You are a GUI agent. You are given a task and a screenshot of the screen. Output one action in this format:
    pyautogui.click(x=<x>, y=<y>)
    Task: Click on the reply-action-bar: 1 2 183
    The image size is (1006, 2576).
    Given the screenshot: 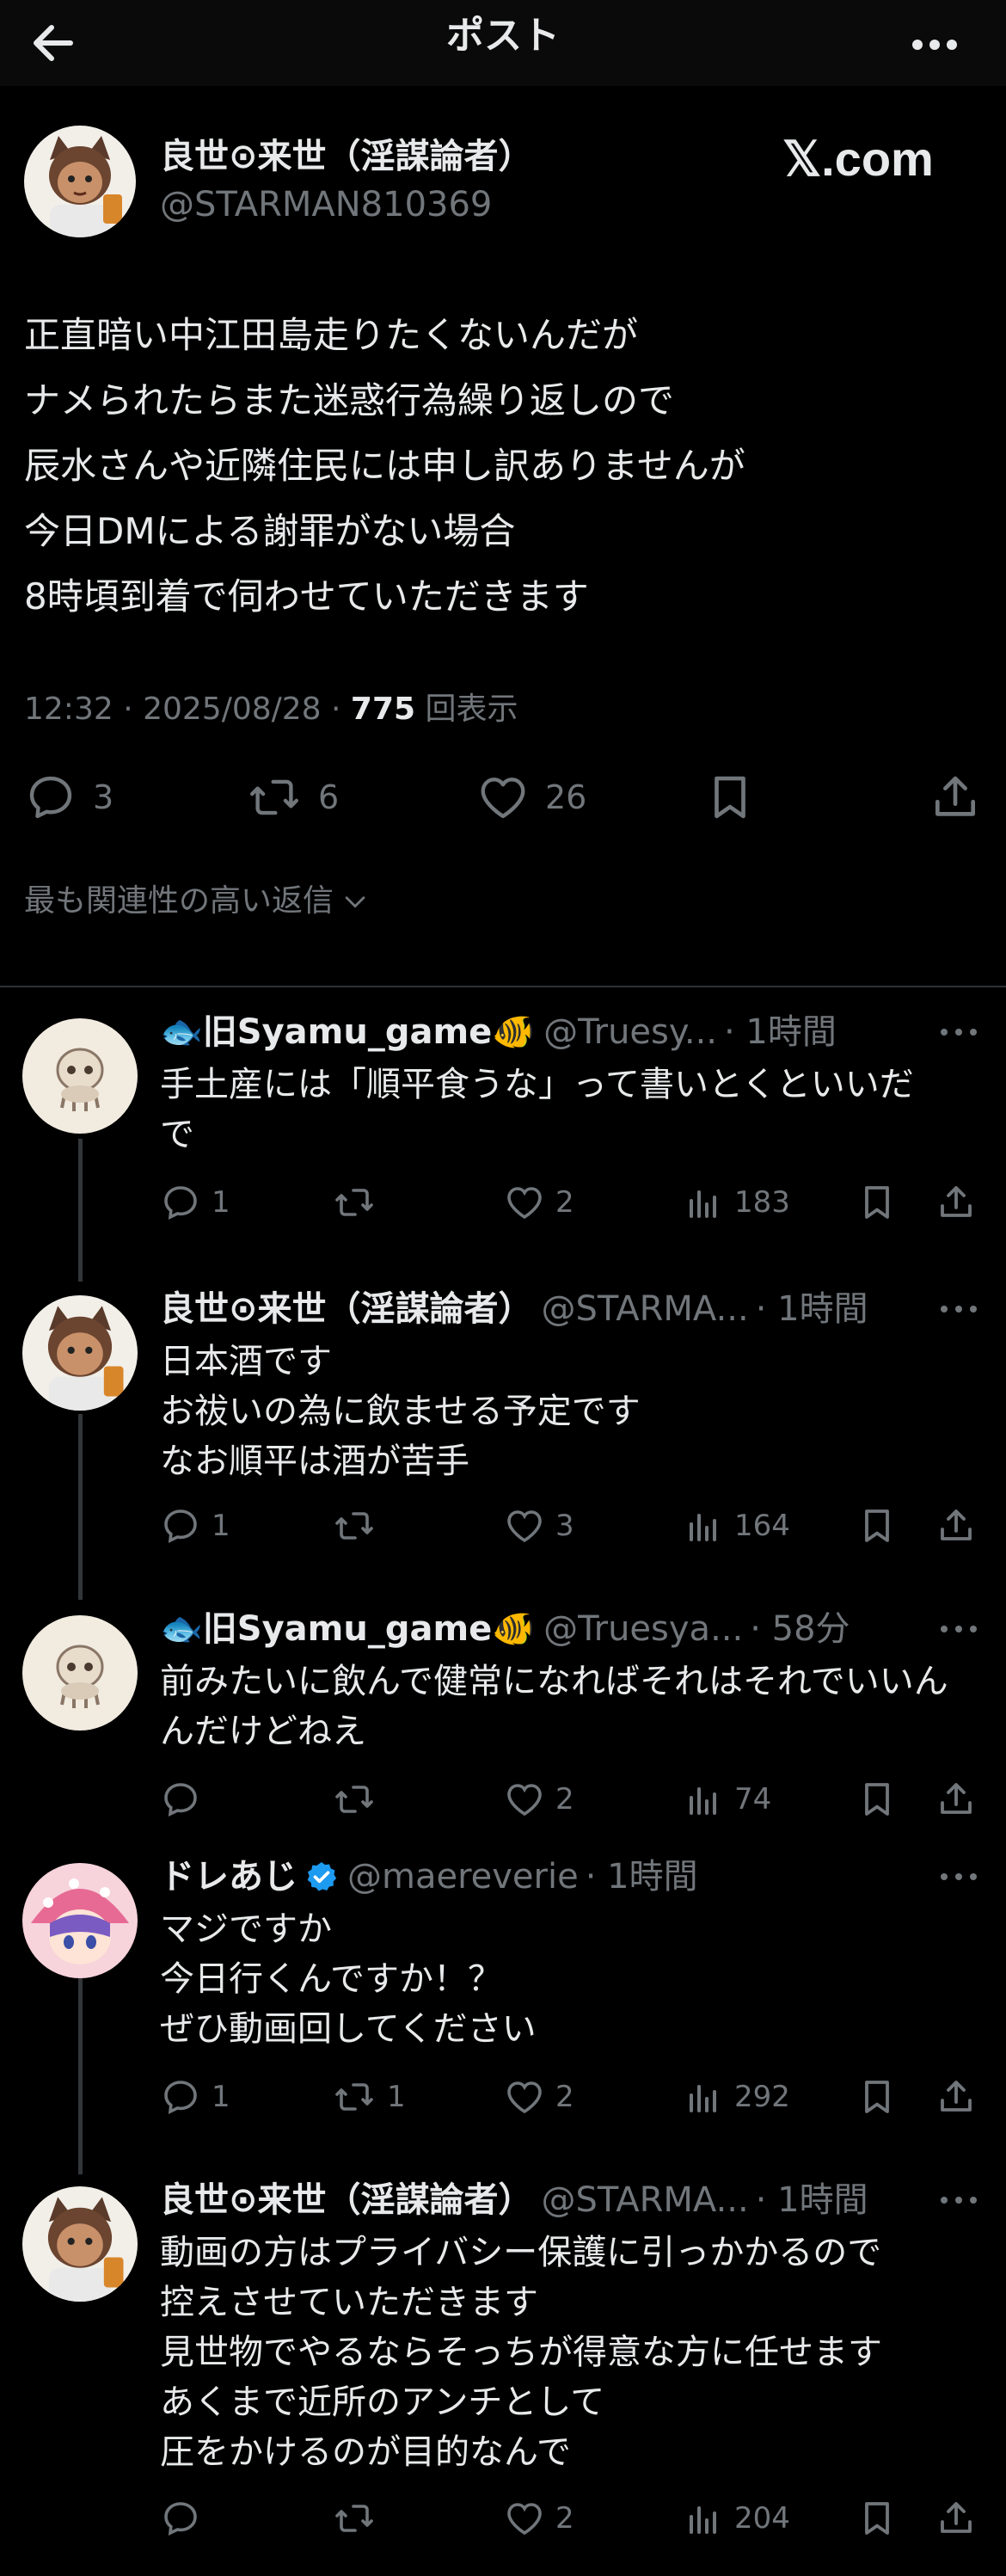 What is the action you would take?
    pyautogui.click(x=573, y=1202)
    